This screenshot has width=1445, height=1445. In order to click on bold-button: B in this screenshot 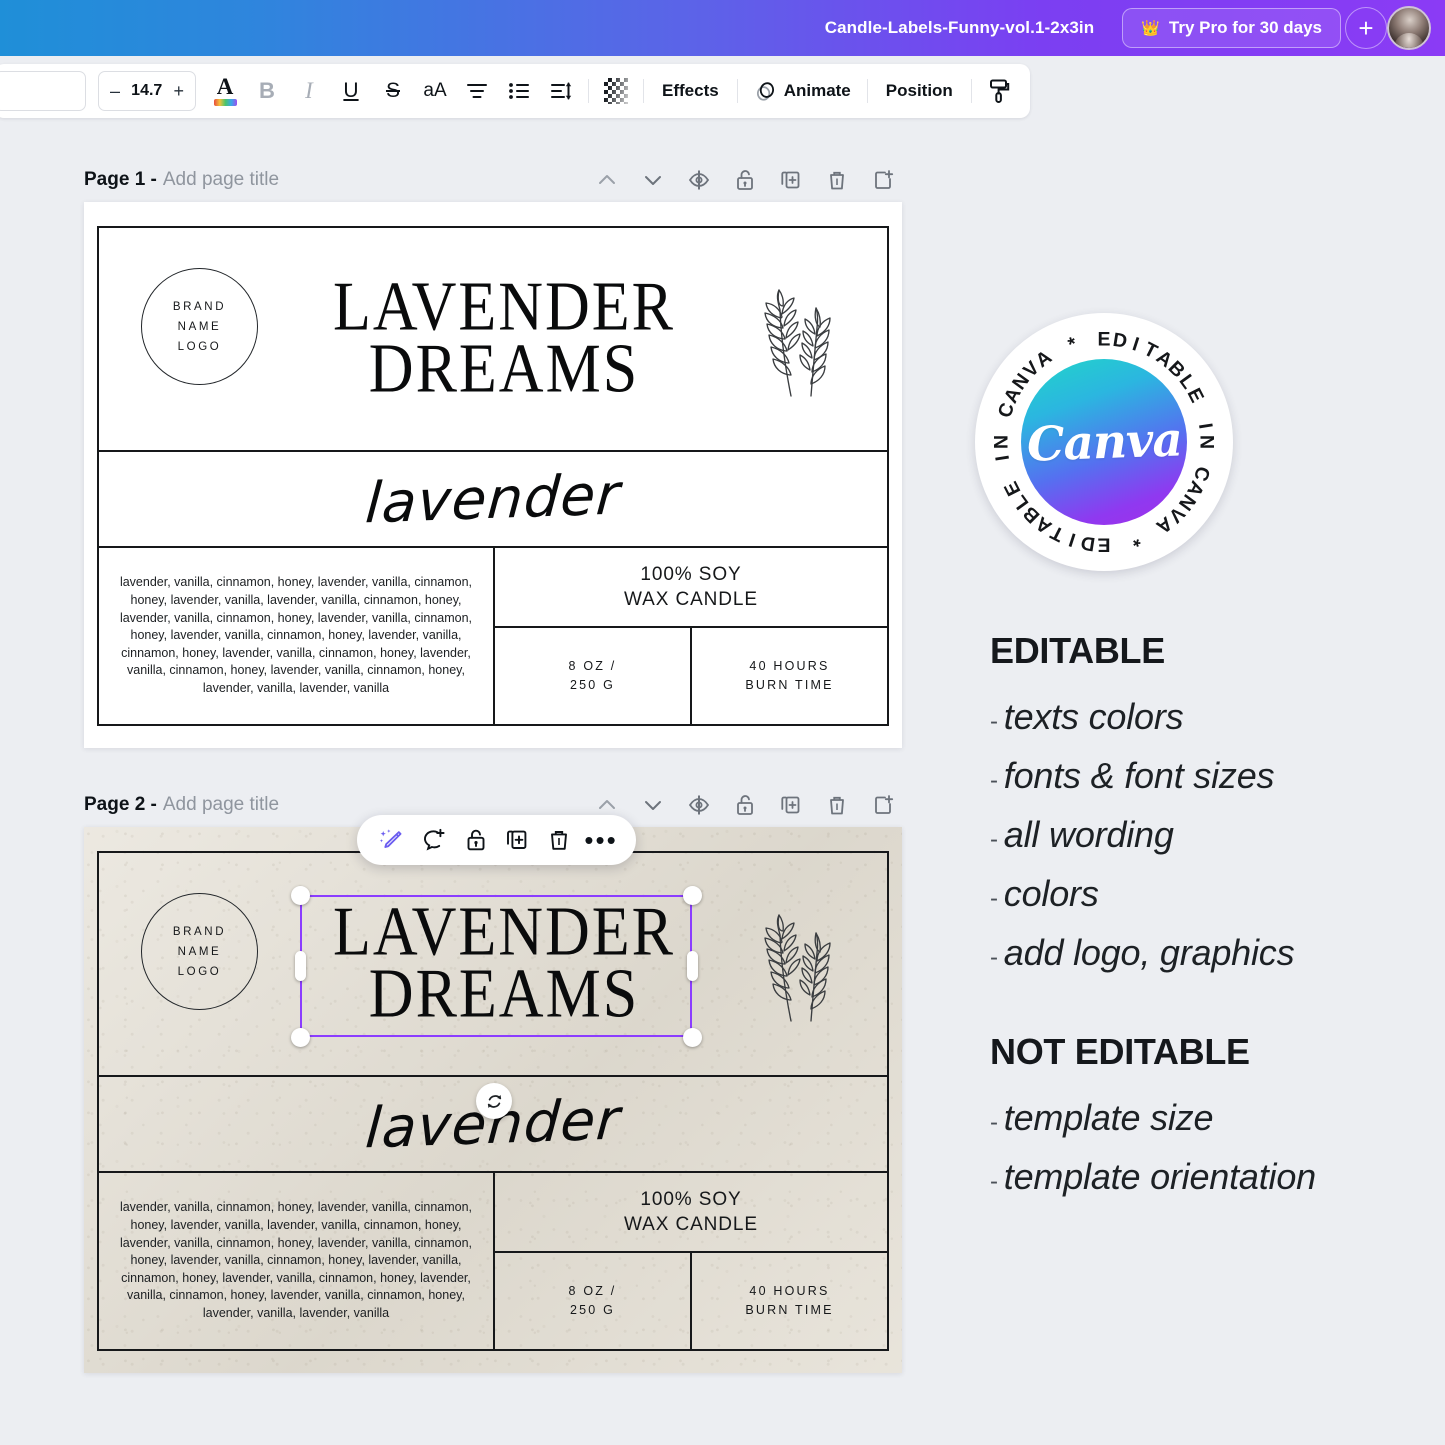, I will do `click(267, 91)`.